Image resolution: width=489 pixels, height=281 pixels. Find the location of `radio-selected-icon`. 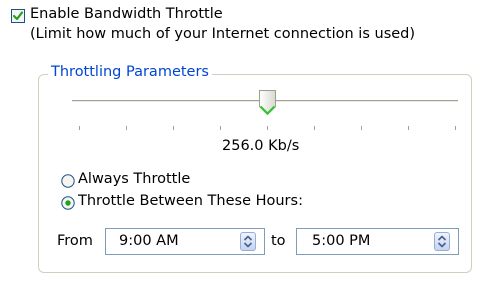

radio-selected-icon is located at coordinates (68, 203).